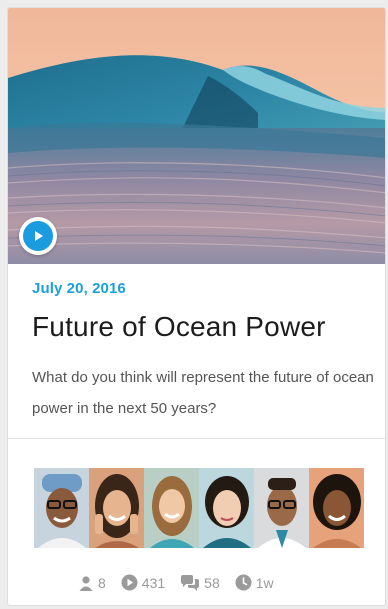  I want to click on members-stat: 8, so click(92, 583).